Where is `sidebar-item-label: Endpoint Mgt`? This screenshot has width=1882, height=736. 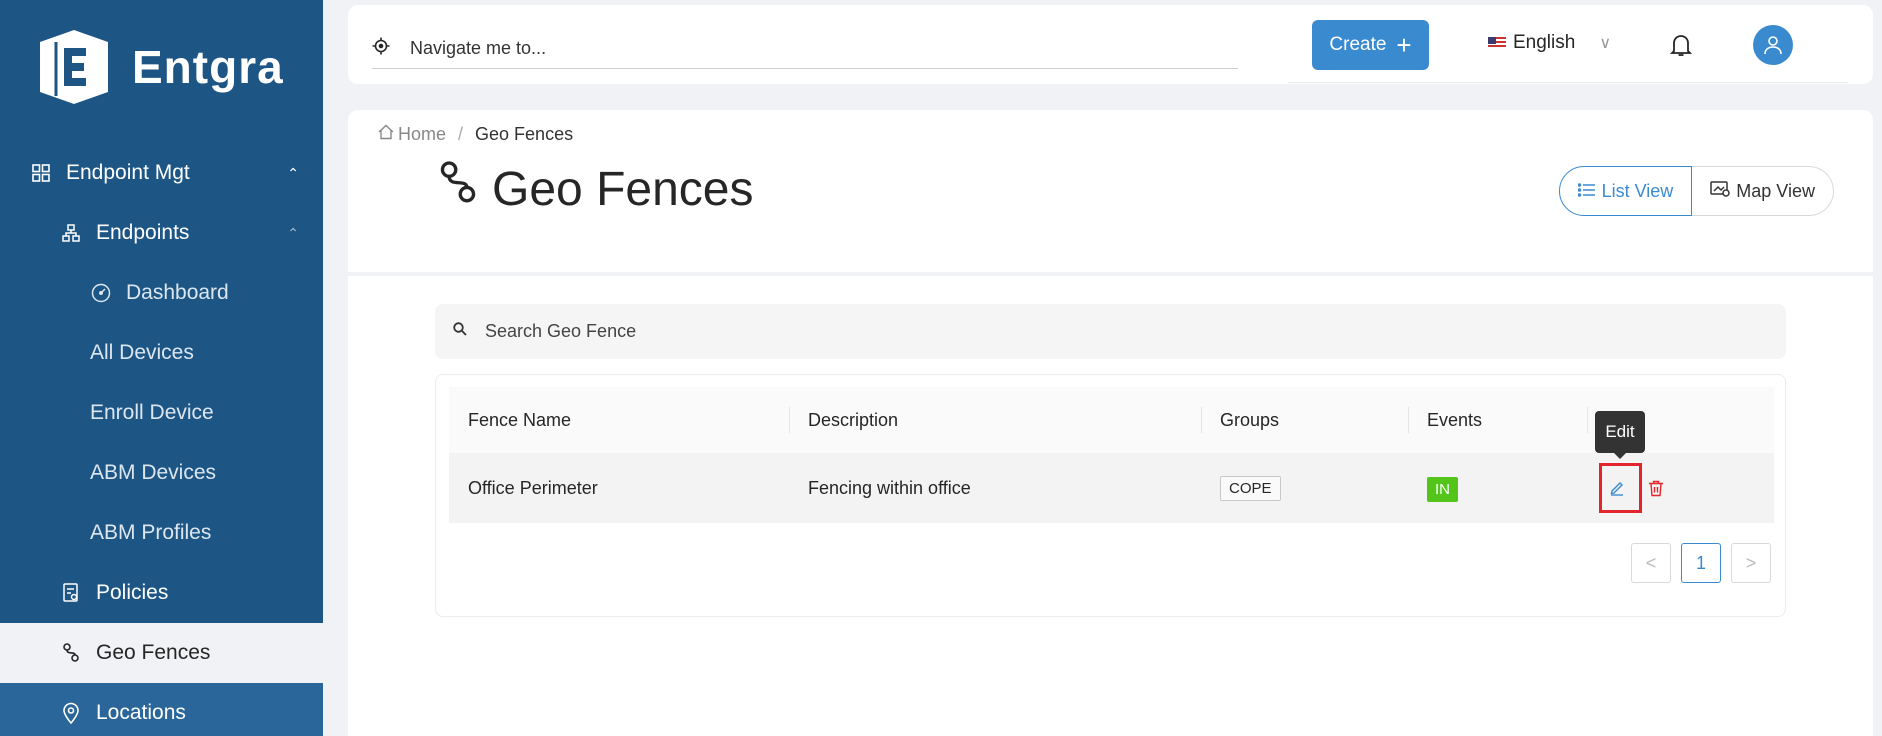 sidebar-item-label: Endpoint Mgt is located at coordinates (128, 172).